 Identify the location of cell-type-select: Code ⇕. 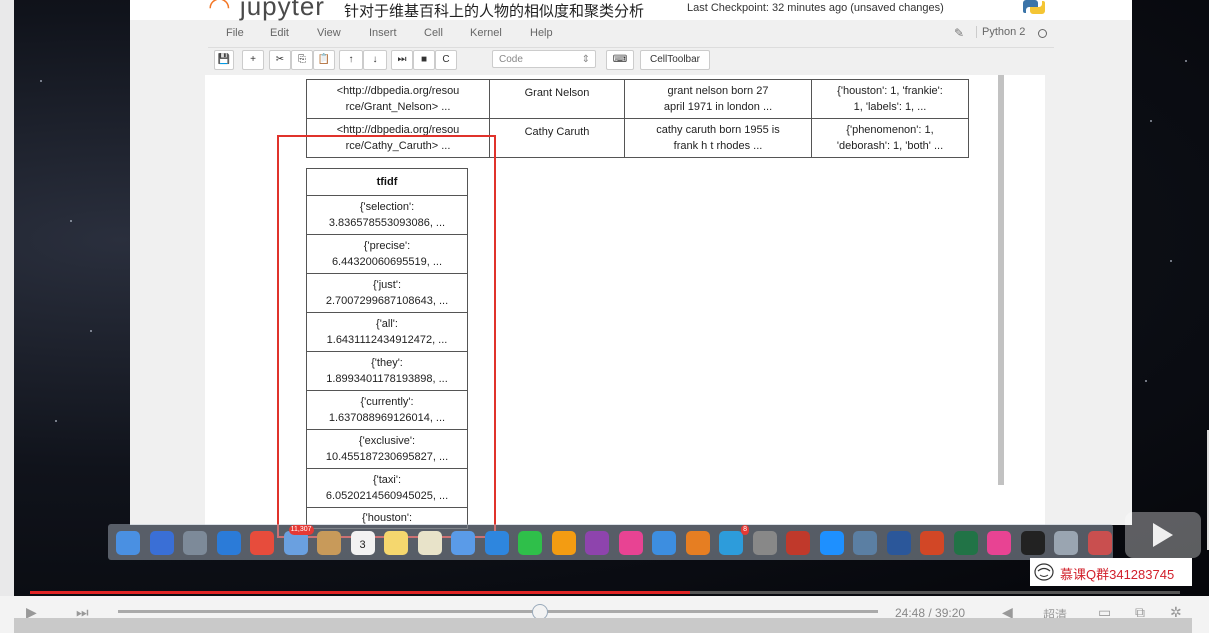
(544, 59).